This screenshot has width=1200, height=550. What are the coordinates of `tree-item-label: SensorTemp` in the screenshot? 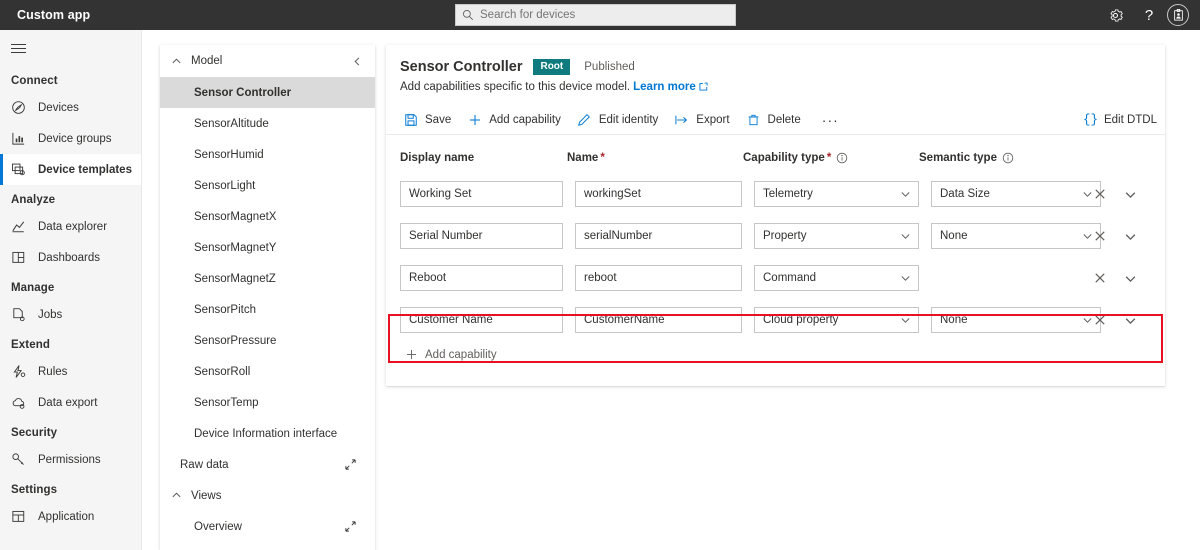 It's located at (226, 402).